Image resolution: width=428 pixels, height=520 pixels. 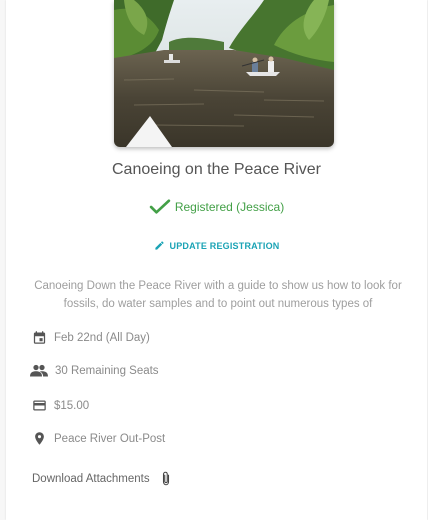 I want to click on event-date: Feb 22nd (All Day), so click(x=91, y=337).